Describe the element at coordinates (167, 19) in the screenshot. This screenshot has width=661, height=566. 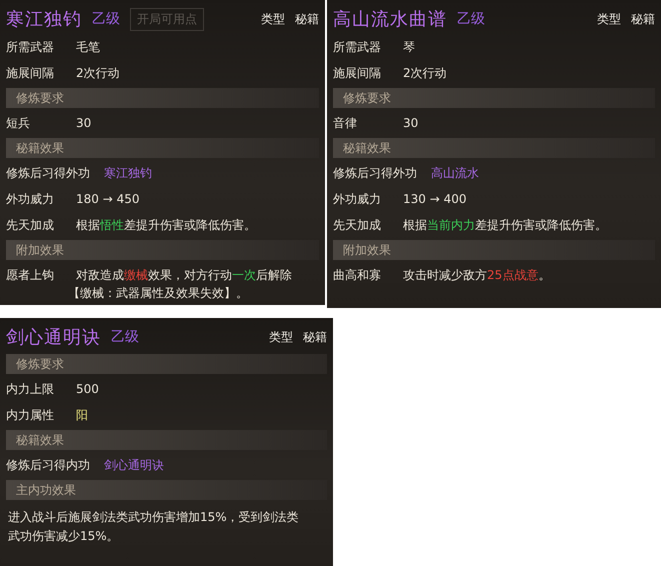
I see `background-text: 开局可用点` at that location.